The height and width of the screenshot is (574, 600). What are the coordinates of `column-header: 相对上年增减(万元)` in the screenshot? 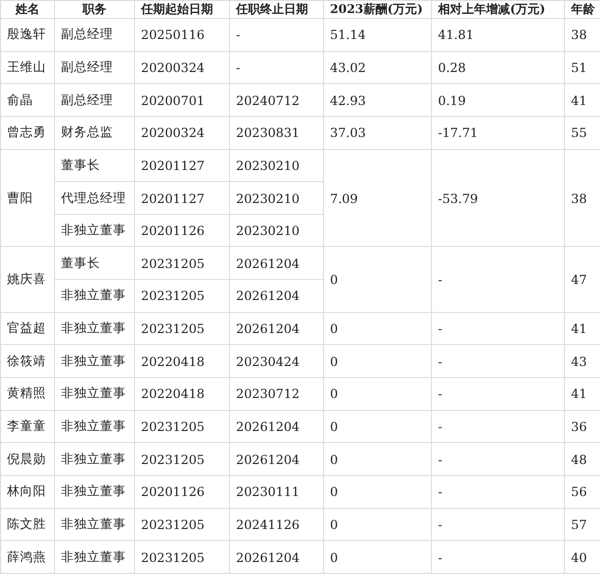 It's located at (498, 9).